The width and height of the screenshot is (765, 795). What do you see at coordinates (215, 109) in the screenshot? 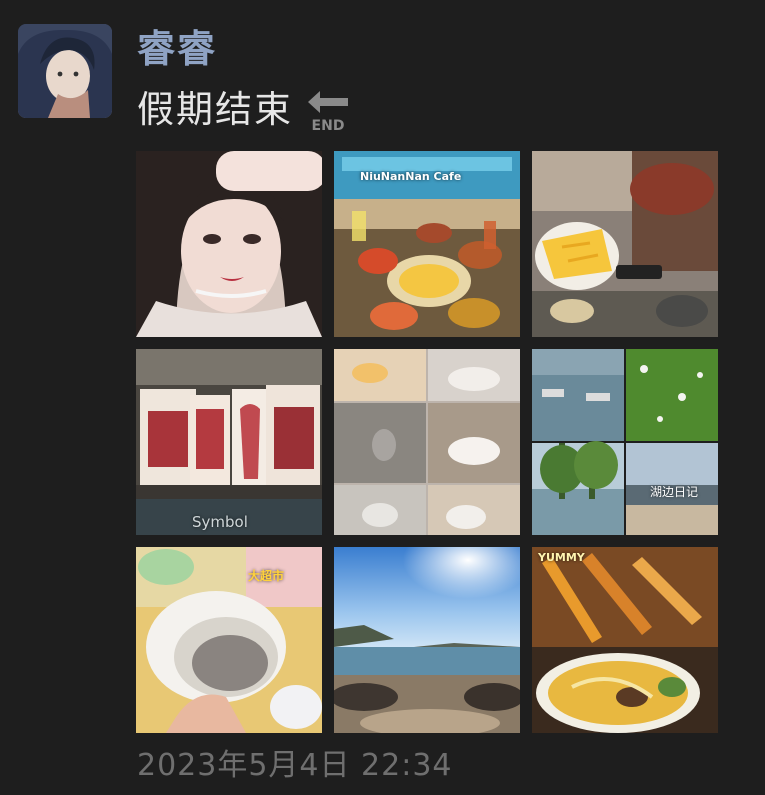
I see `post-text: 假期结束` at bounding box center [215, 109].